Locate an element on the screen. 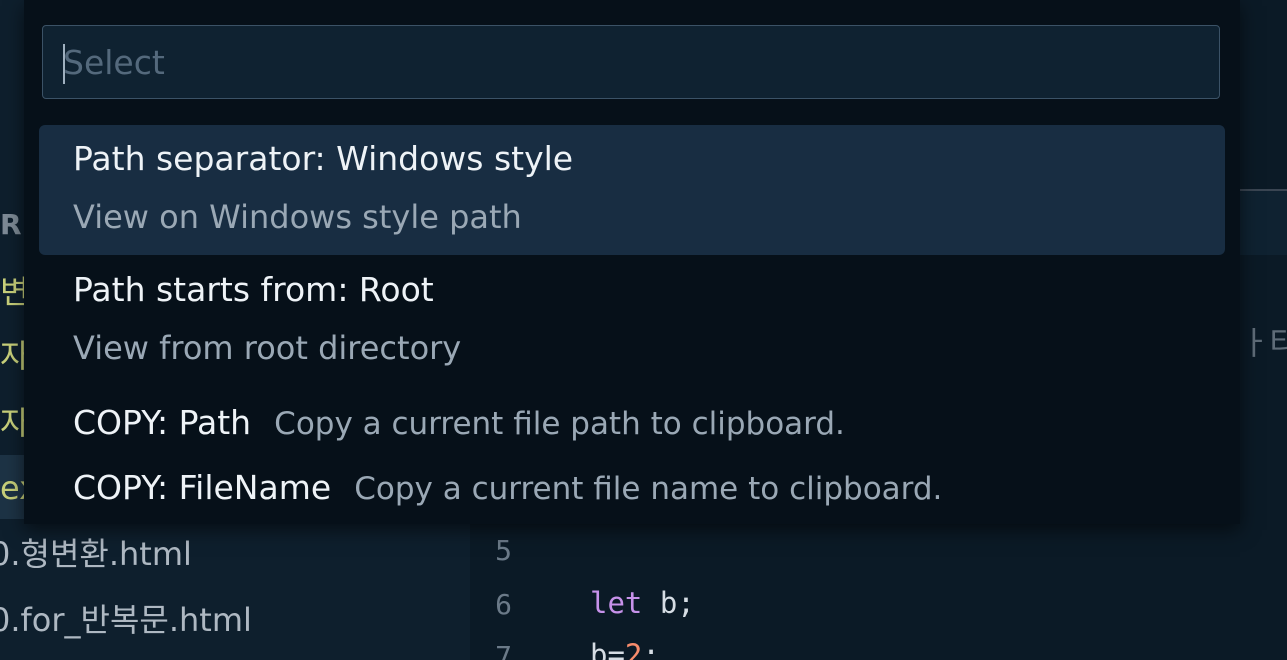  code-text: ; is located at coordinates (651, 649).